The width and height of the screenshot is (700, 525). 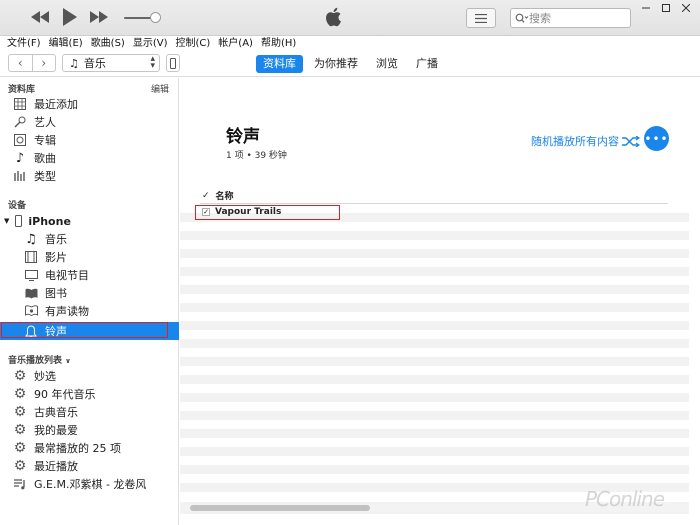 I want to click on playlists-section-header: 音乐播放列表 ∨, so click(x=39, y=359).